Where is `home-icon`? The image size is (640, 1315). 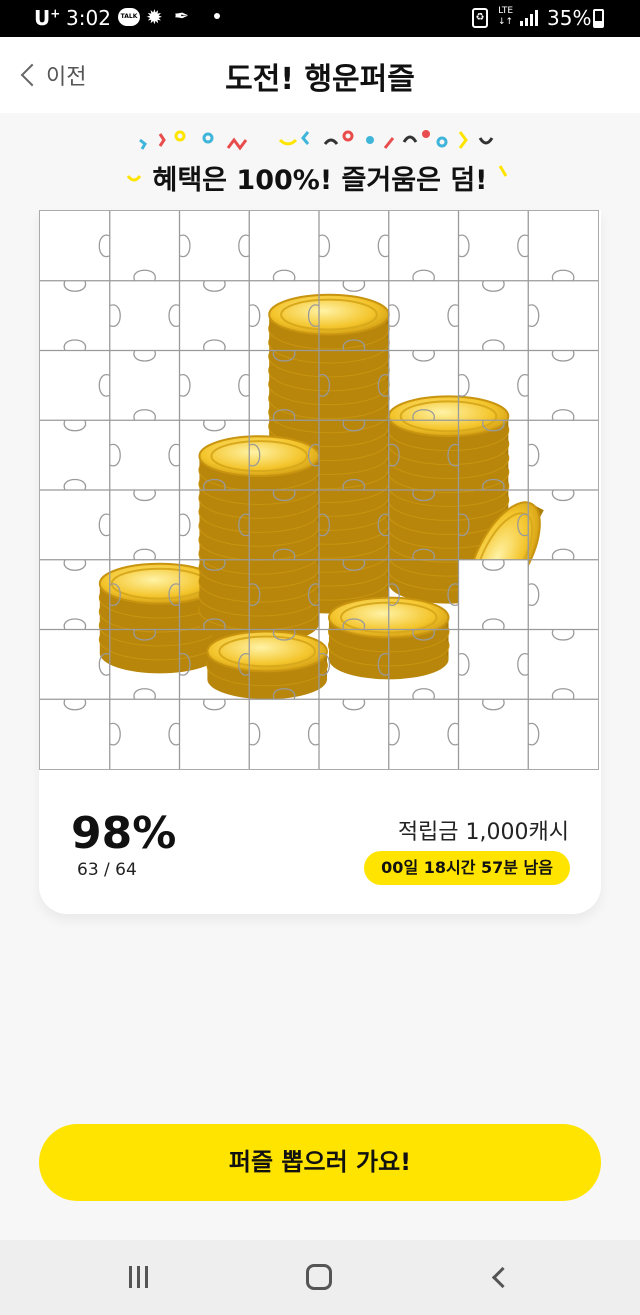
home-icon is located at coordinates (319, 1277).